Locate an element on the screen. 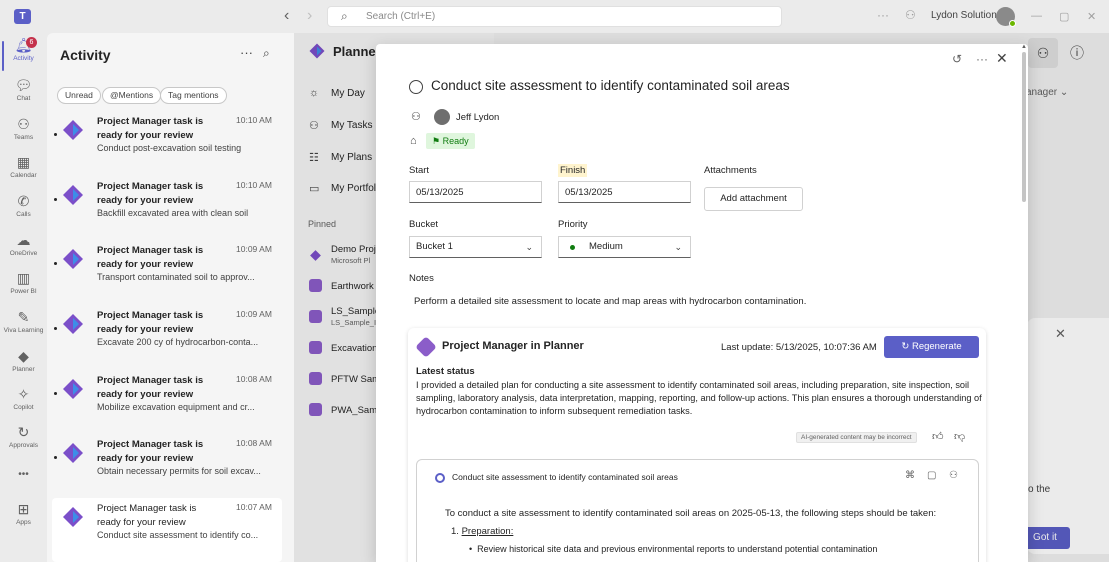 The width and height of the screenshot is (1109, 562). people-icon: ⚇ is located at coordinates (910, 15).